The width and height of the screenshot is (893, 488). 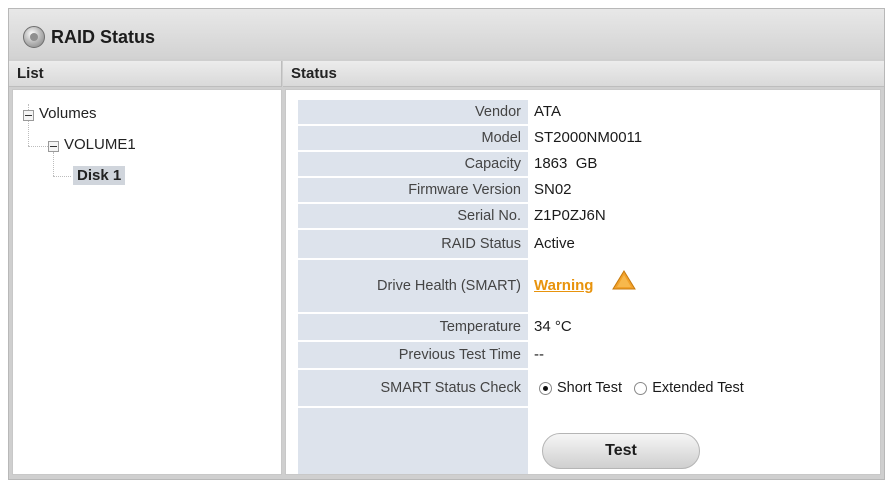 What do you see at coordinates (413, 355) in the screenshot?
I see `previous-test-label: Previous Test Time` at bounding box center [413, 355].